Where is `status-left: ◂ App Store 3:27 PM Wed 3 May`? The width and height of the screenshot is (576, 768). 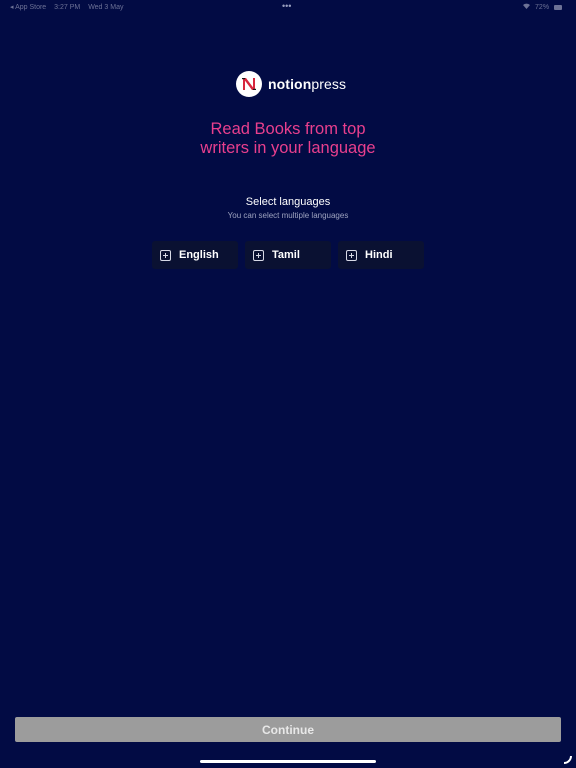 status-left: ◂ App Store 3:27 PM Wed 3 May is located at coordinates (69, 7).